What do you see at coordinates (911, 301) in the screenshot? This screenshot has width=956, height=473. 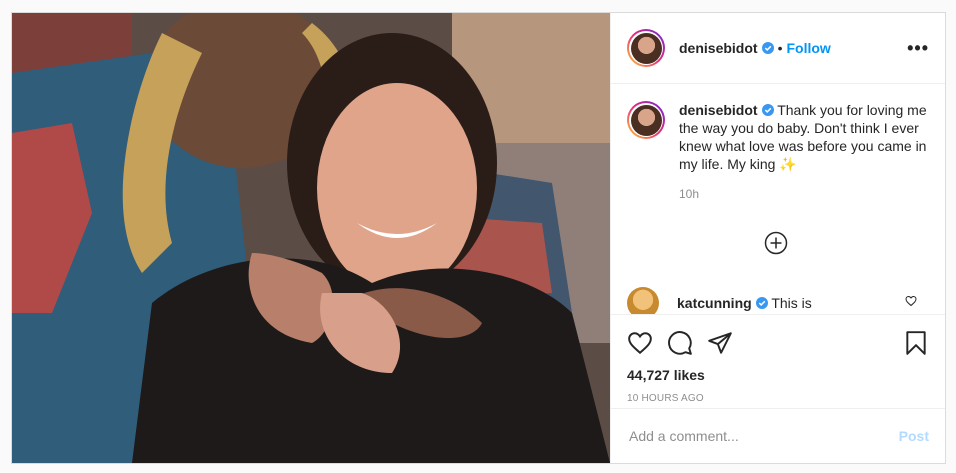 I see `comment-like-heart-icon` at bounding box center [911, 301].